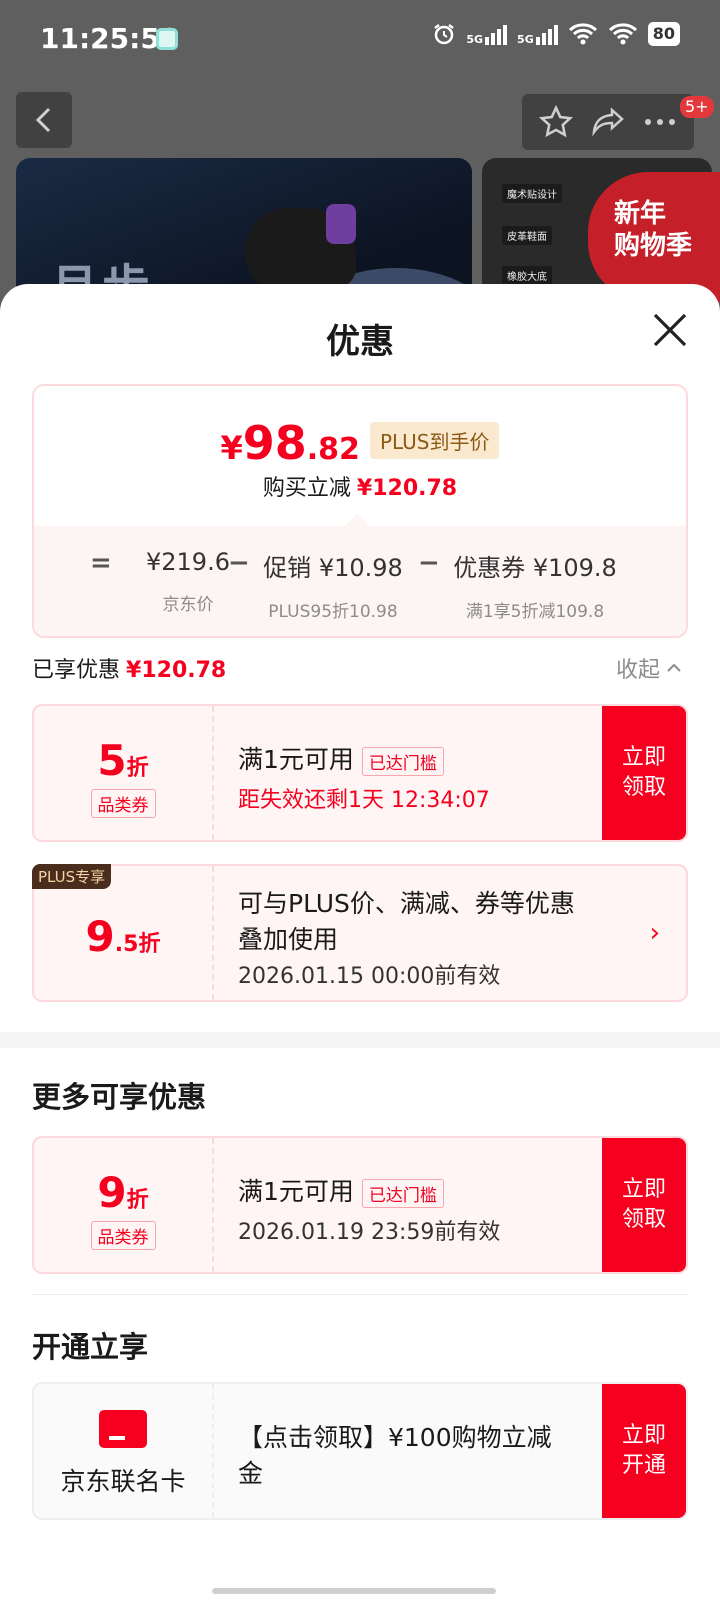 Image resolution: width=720 pixels, height=1600 pixels. I want to click on plus-exclusive-tag: PLUS专享, so click(72, 876).